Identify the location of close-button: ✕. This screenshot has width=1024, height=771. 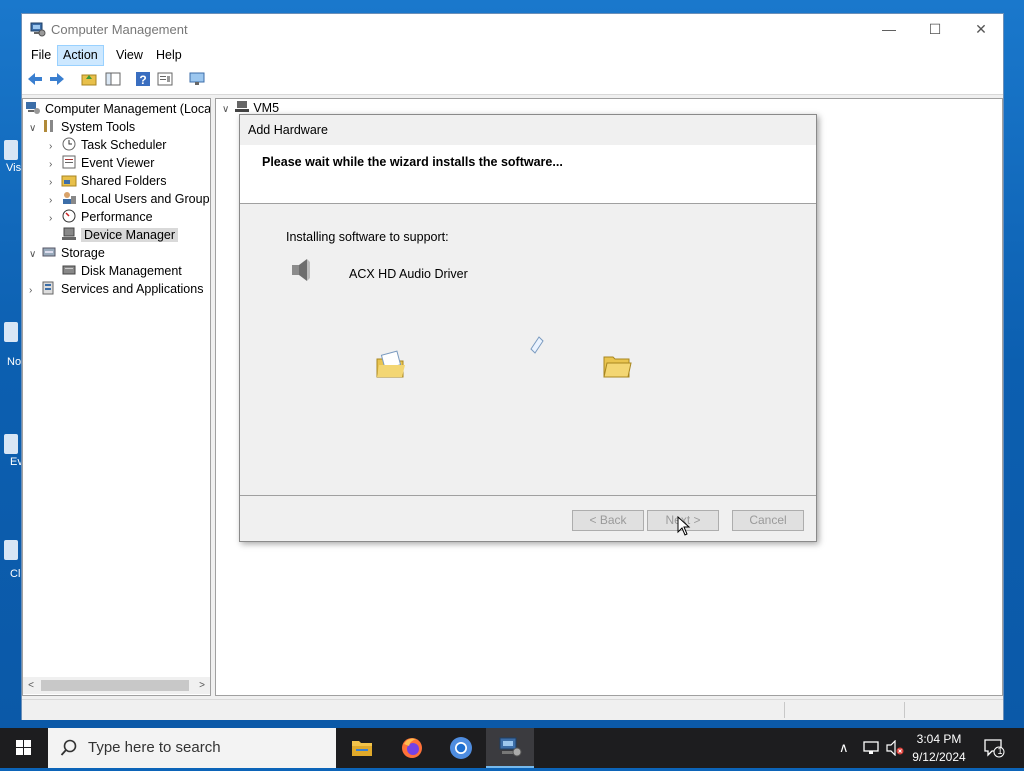
(981, 29).